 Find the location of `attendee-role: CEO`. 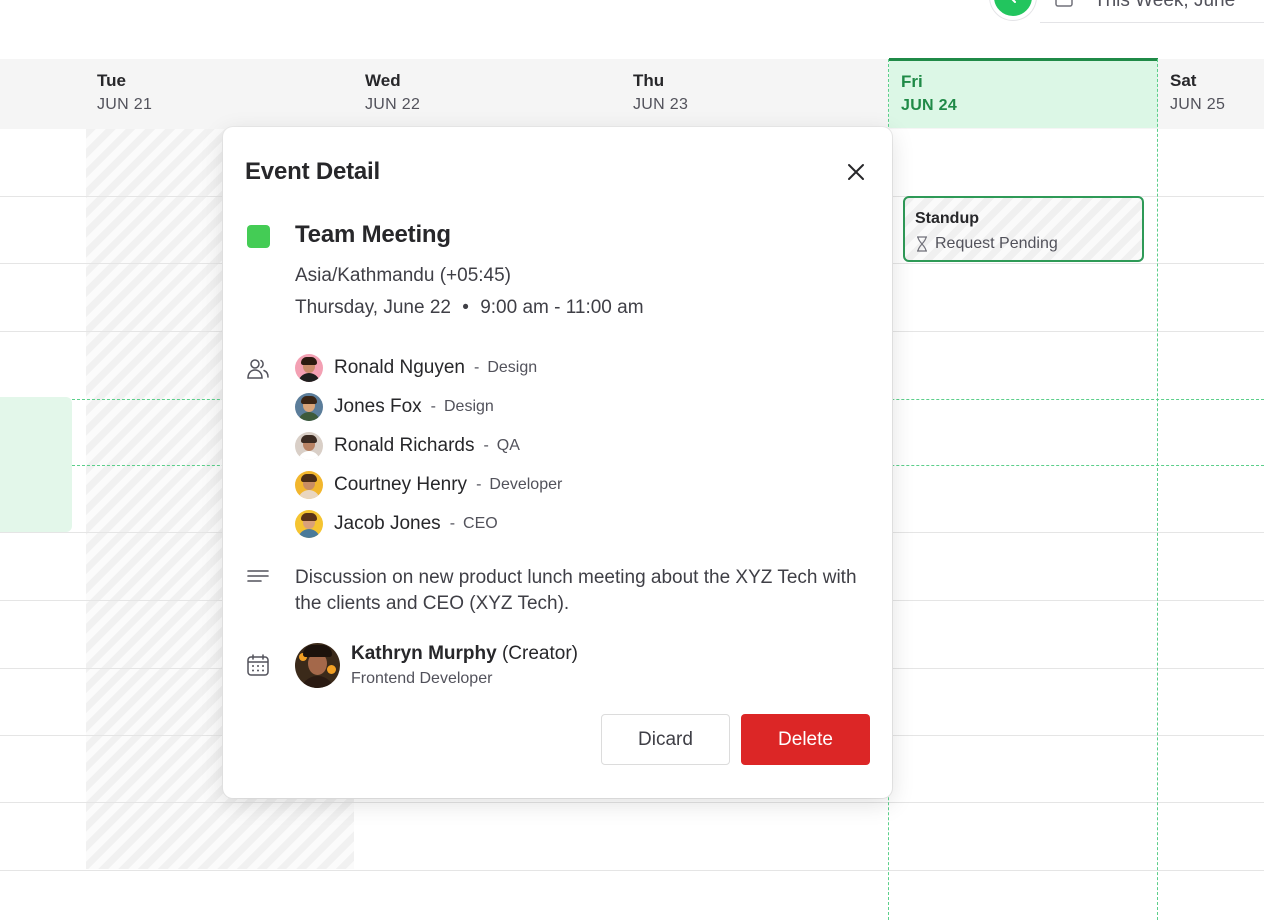

attendee-role: CEO is located at coordinates (480, 523).